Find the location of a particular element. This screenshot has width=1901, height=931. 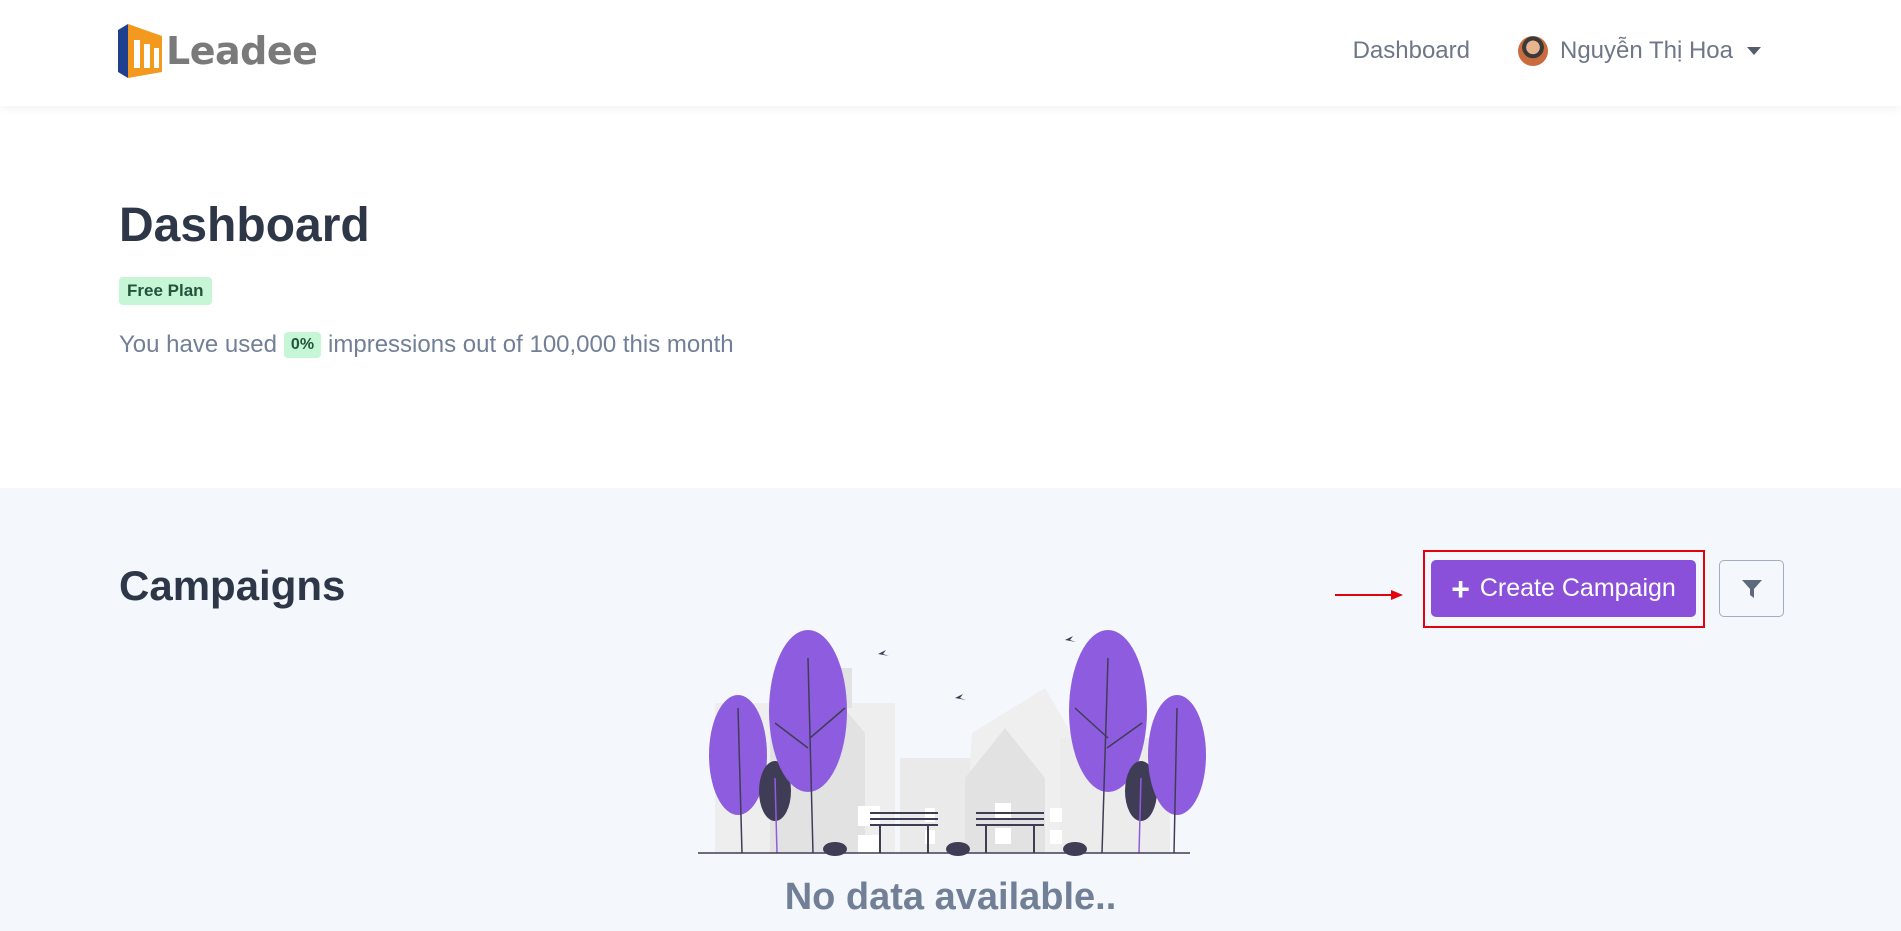

usage-percent-badge: 0% is located at coordinates (302, 344).